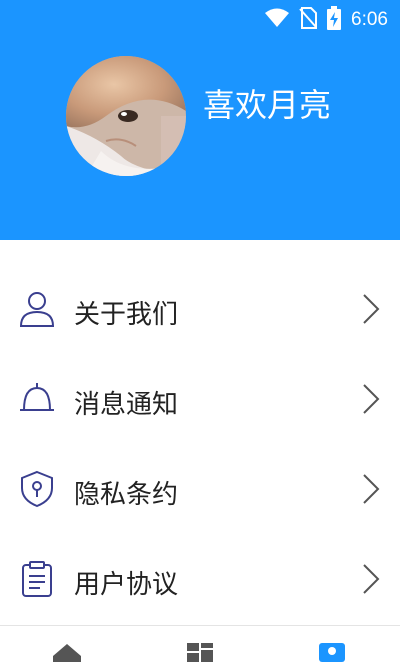 This screenshot has height=666, width=400. Describe the element at coordinates (200, 313) in the screenshot. I see `menu-item-about: 关于我们` at that location.